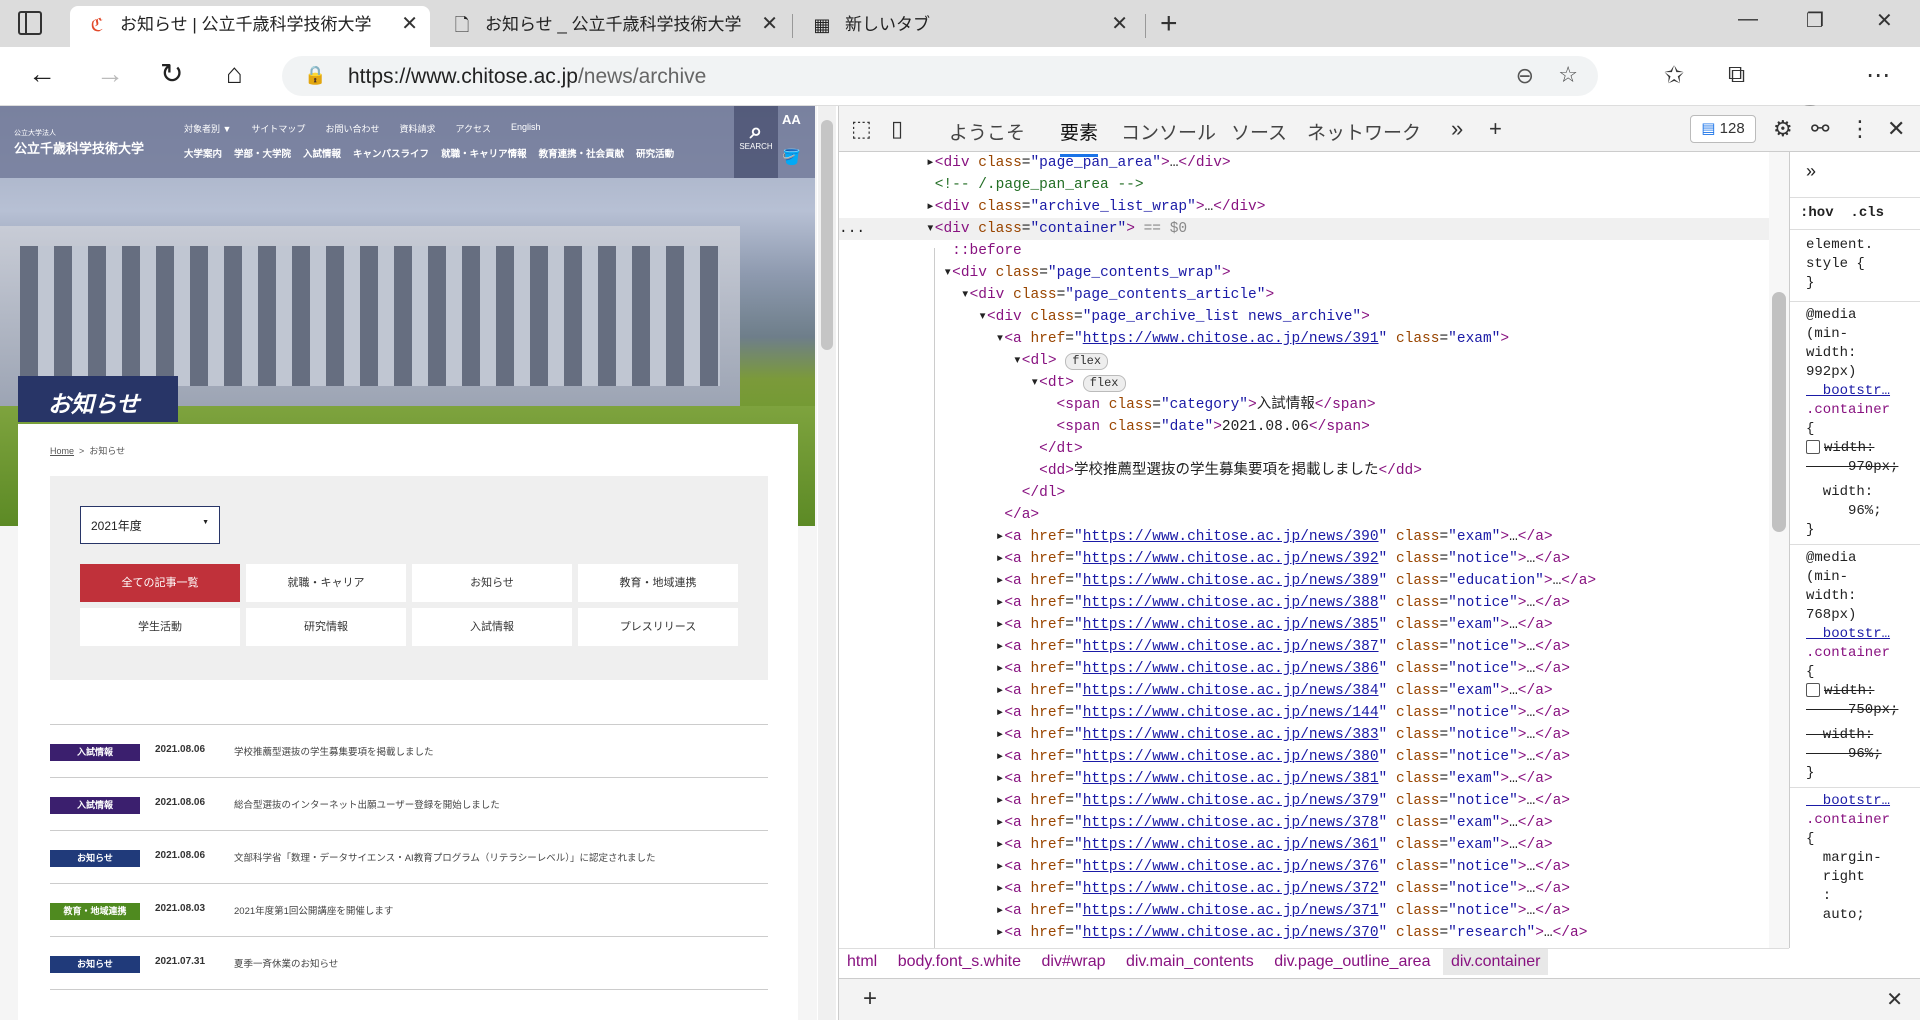 The height and width of the screenshot is (1020, 1920). I want to click on dom-node: ▾<dl> flex, so click(1306, 361).